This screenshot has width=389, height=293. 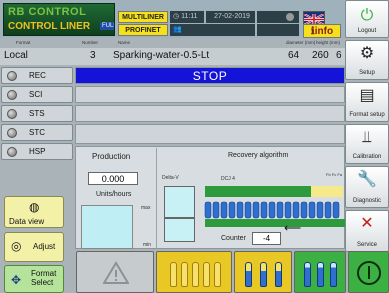 I want to click on diagnostic-label: Diagnostic, so click(x=366, y=201).